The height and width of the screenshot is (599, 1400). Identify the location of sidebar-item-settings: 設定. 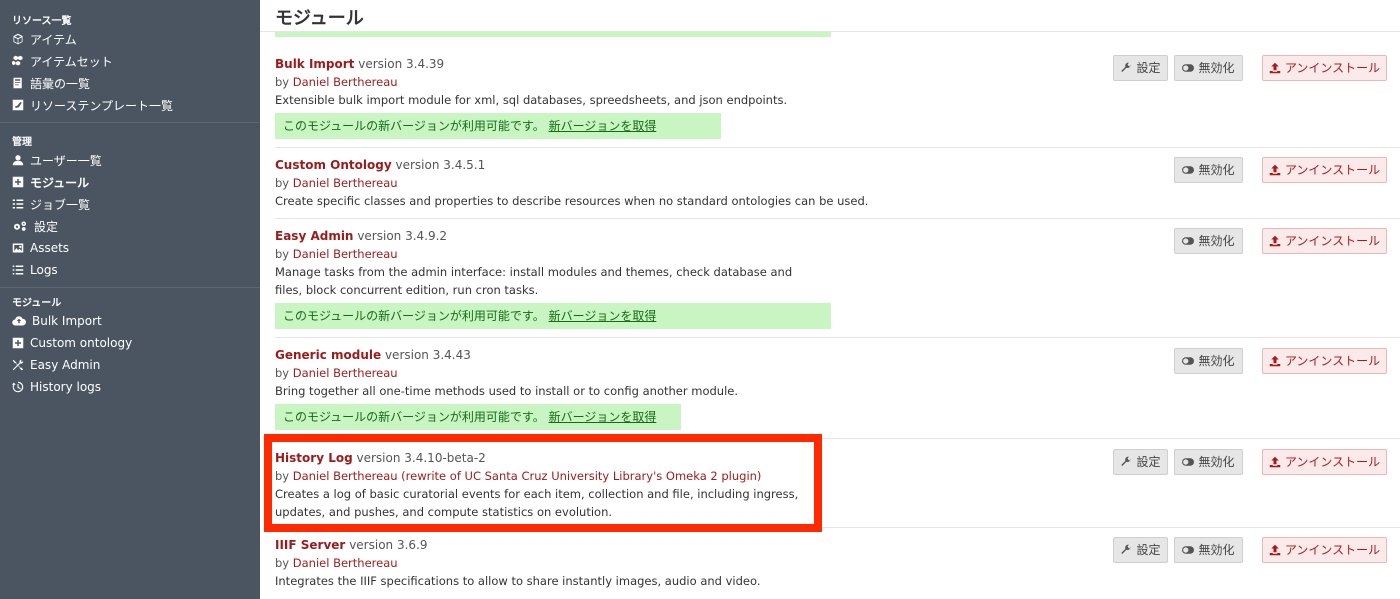
(130, 226).